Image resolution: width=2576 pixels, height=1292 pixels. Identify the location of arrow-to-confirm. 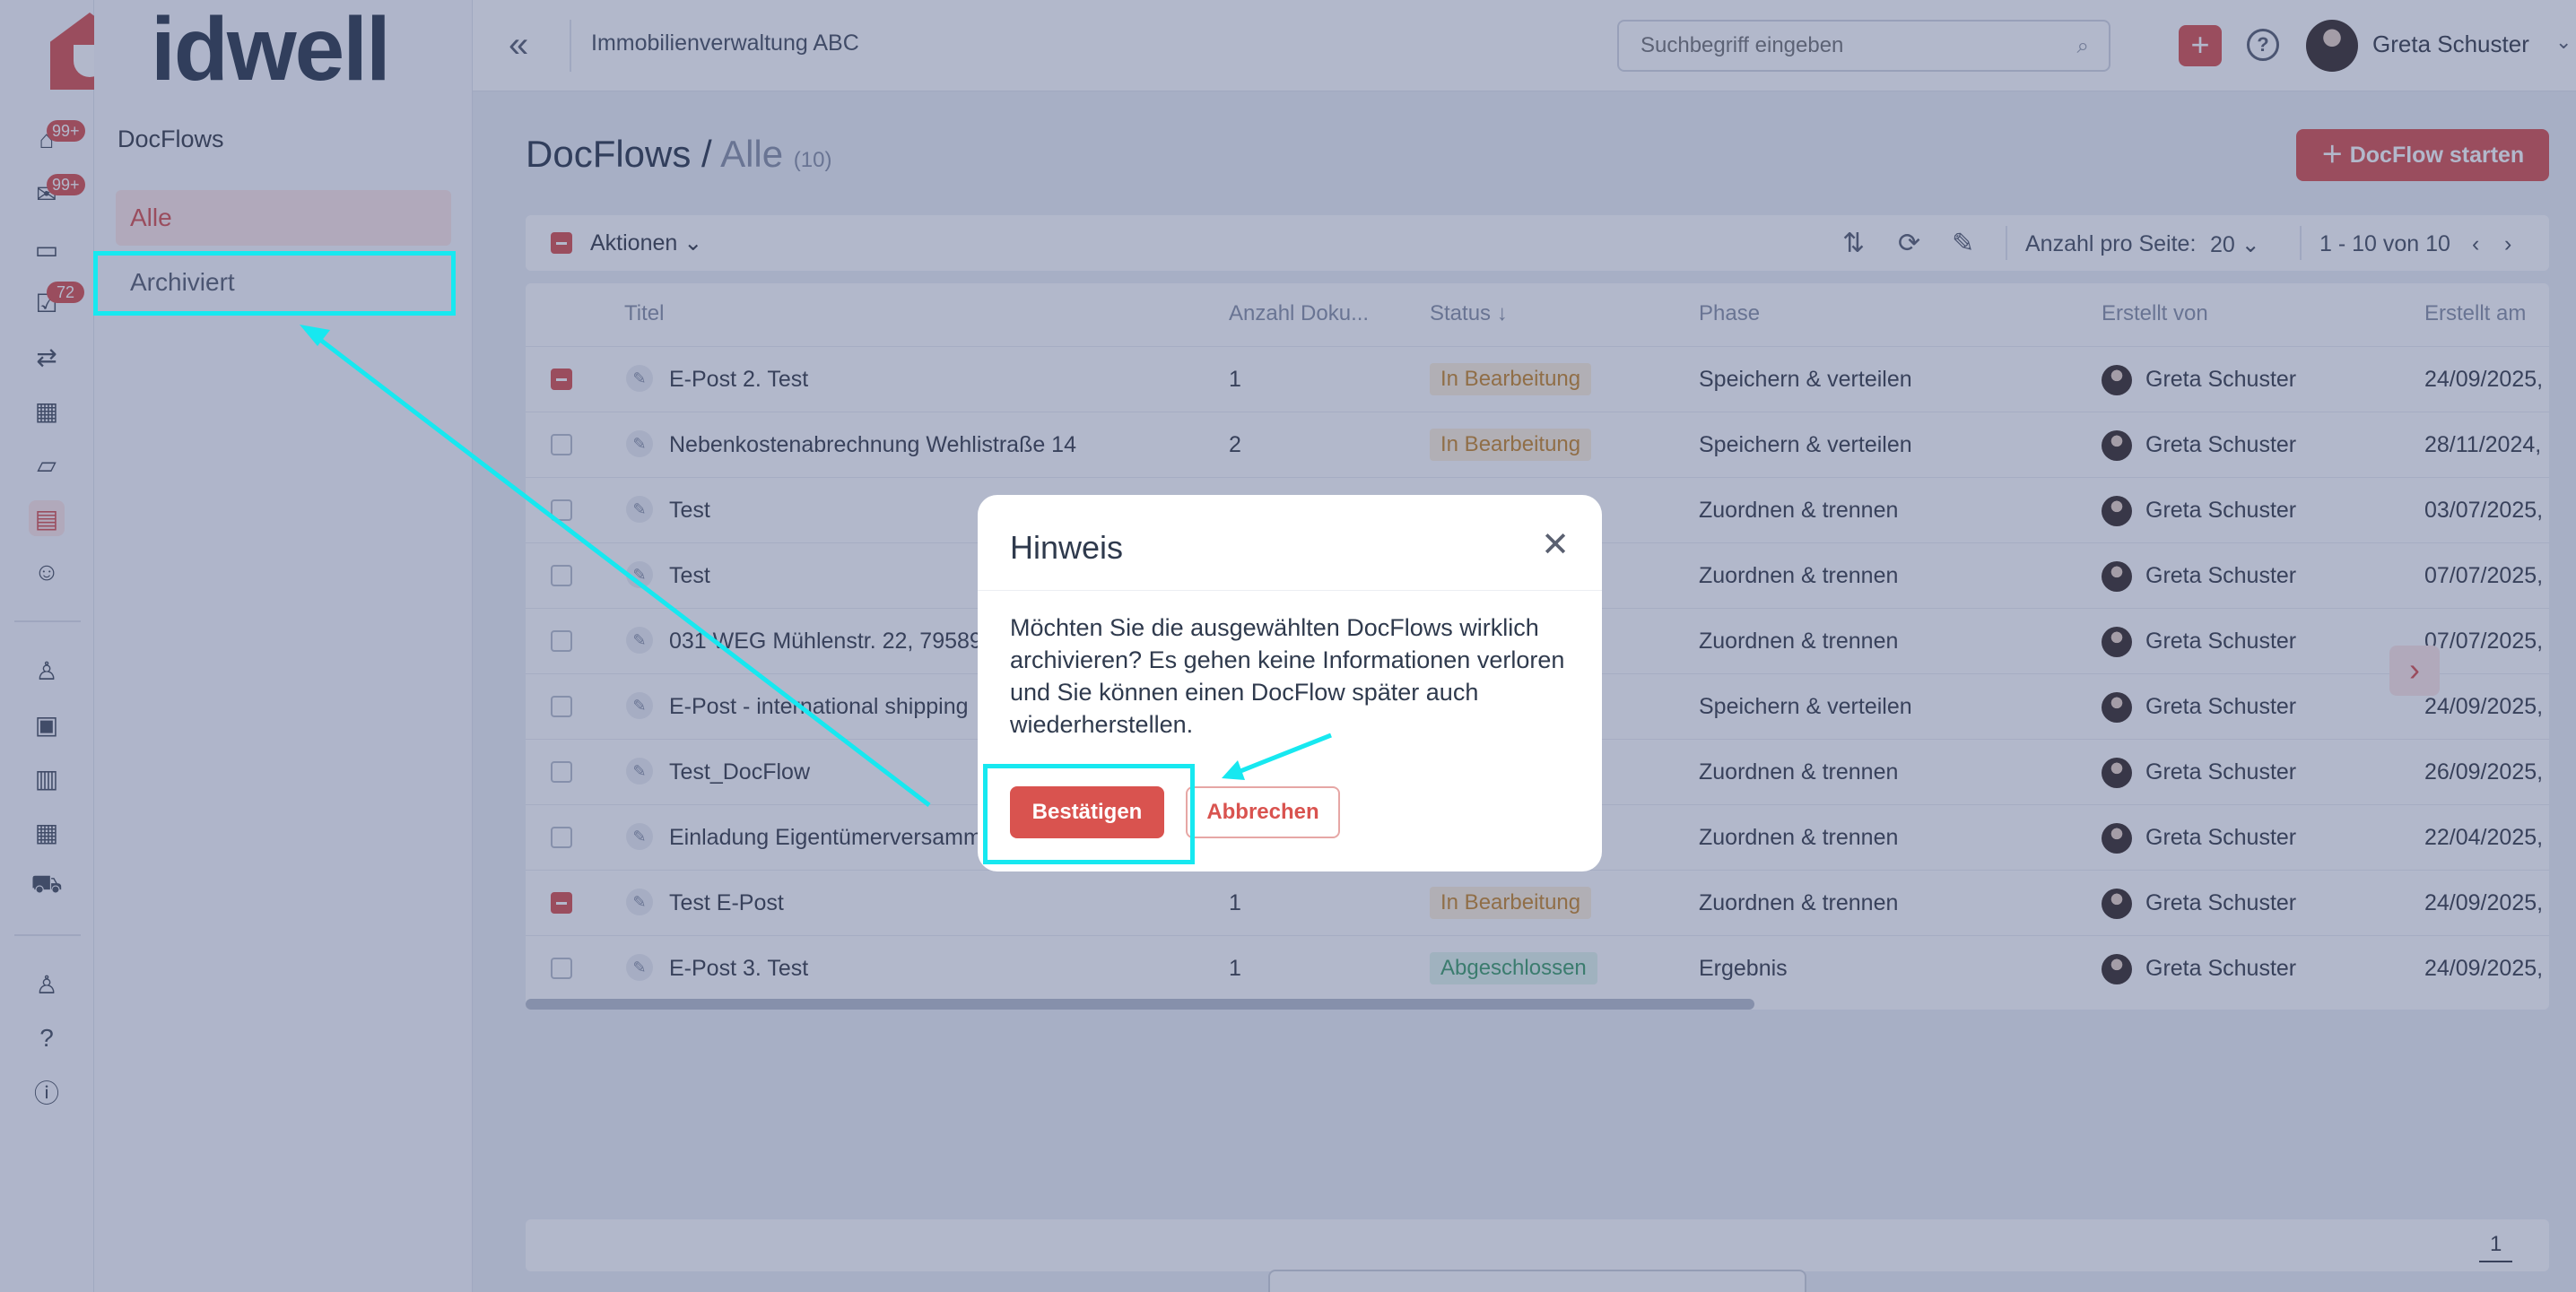
(1283, 754).